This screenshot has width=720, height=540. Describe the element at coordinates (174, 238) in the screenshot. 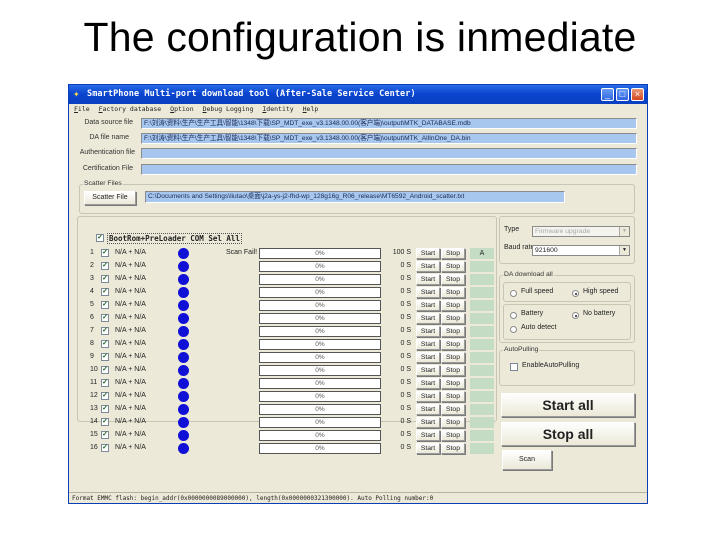

I see `select-all-label: BootRom+PreLoader COM Sel All` at that location.